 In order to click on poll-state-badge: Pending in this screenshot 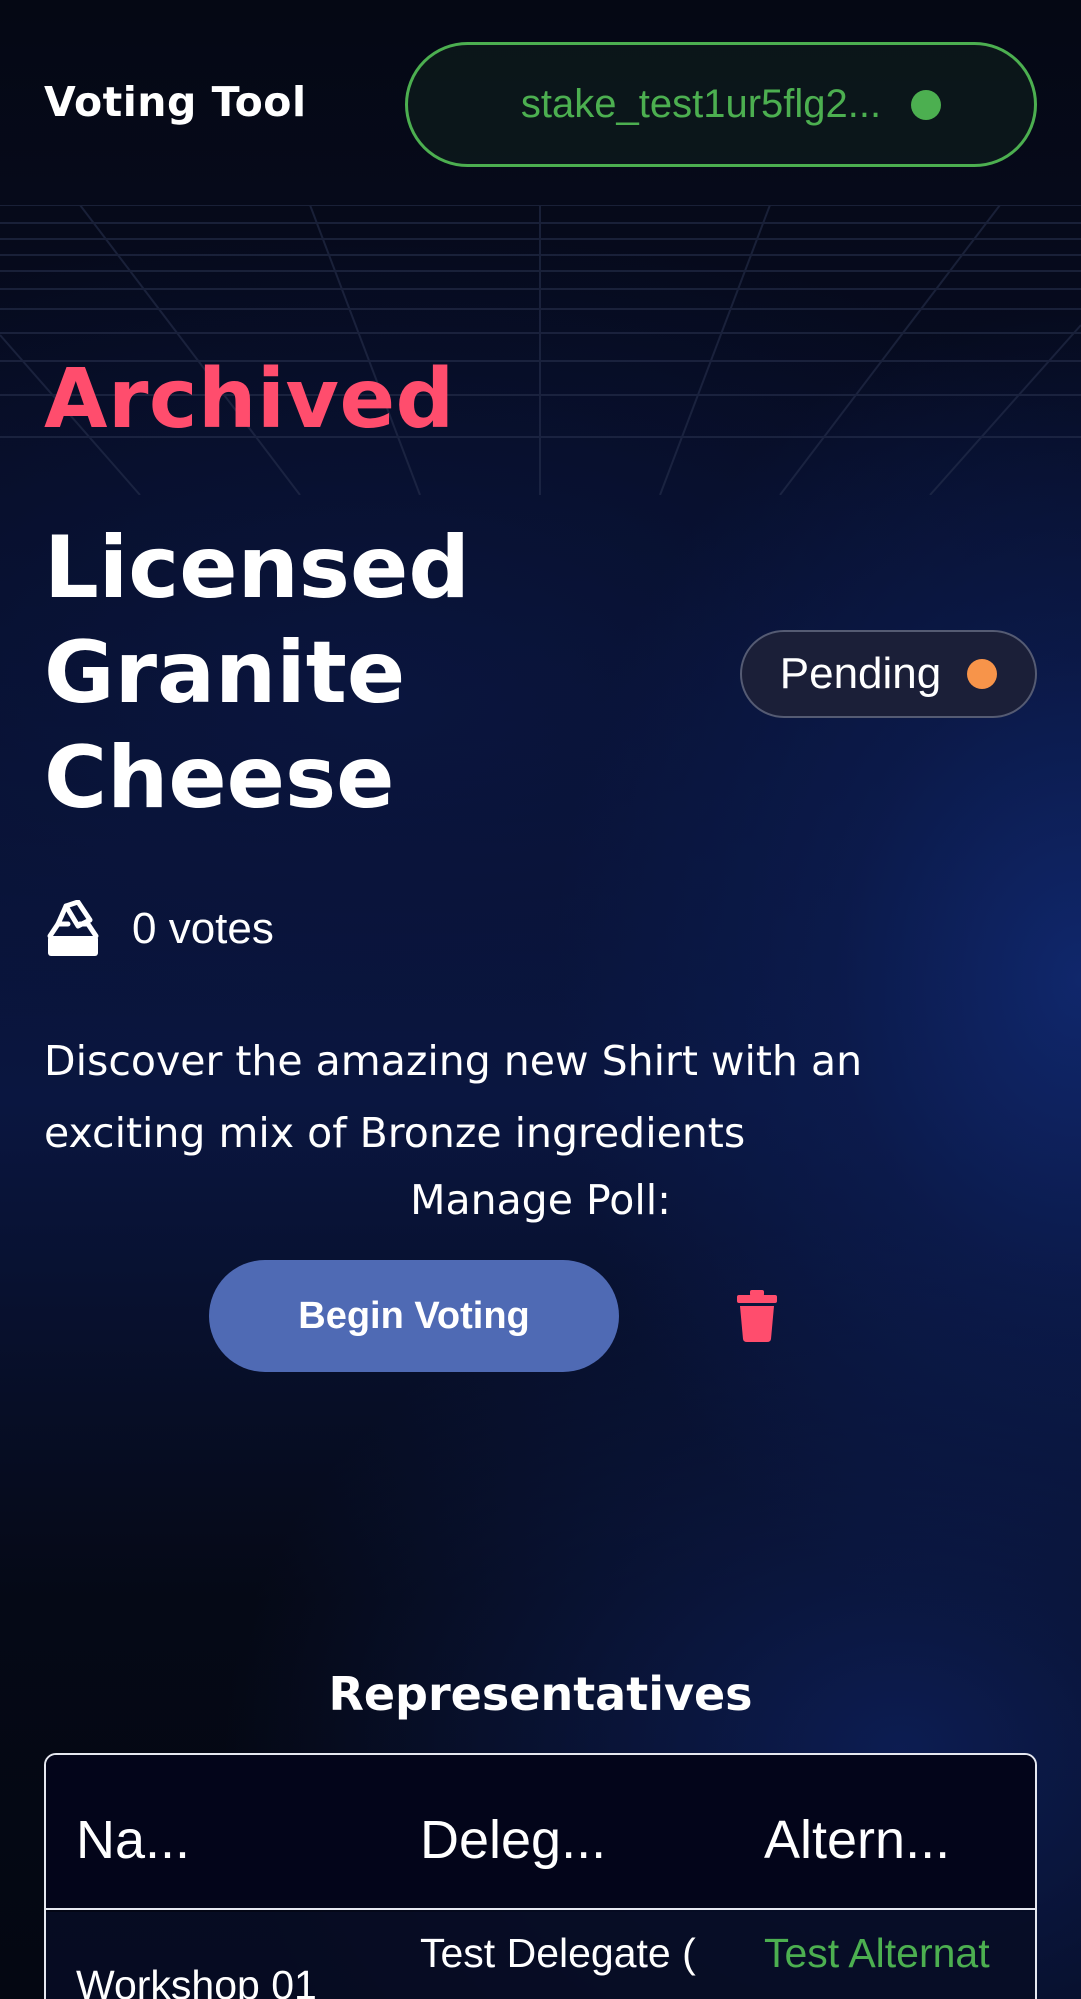, I will do `click(888, 674)`.